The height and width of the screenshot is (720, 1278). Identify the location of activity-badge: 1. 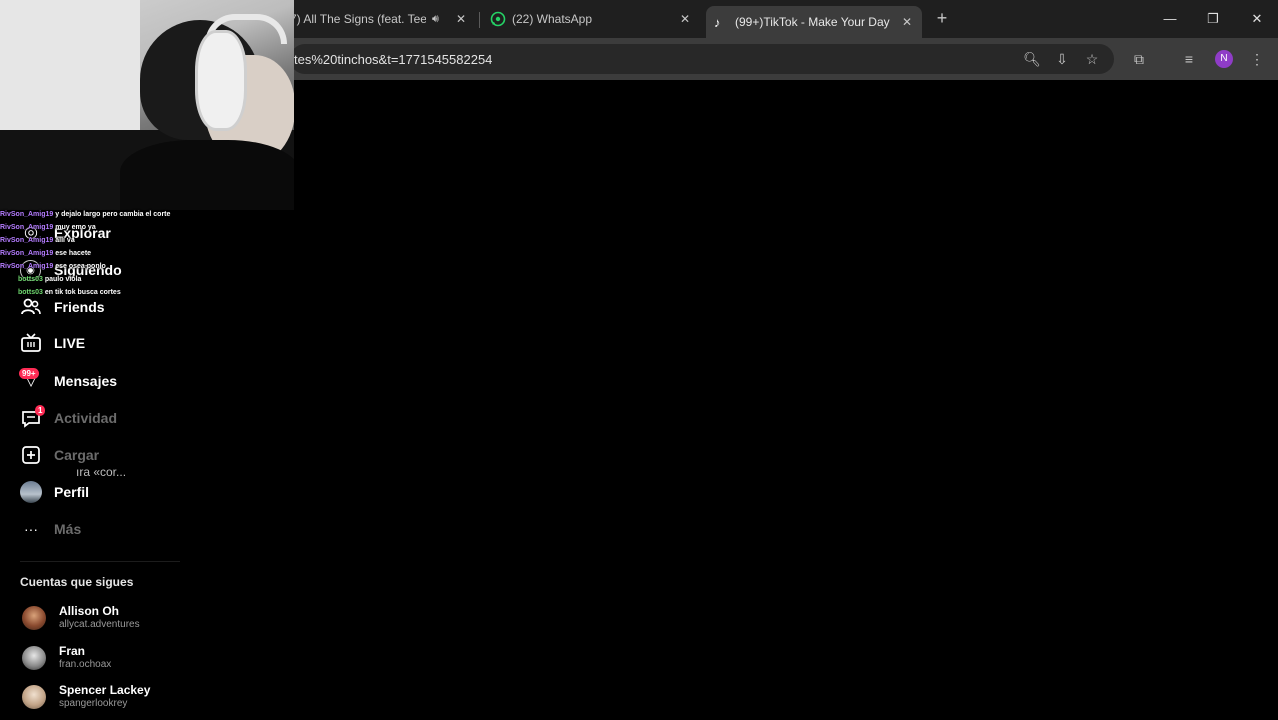
(40, 410).